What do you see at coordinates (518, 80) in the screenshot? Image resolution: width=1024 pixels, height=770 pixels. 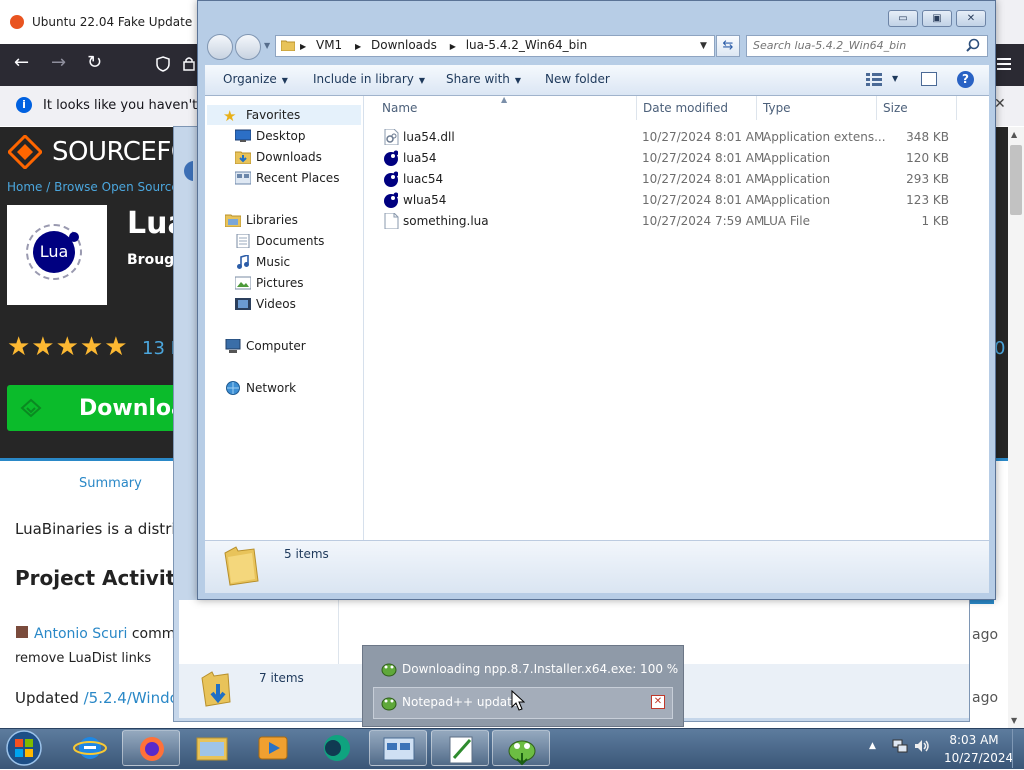 I see `caret-down-icon: ▼` at bounding box center [518, 80].